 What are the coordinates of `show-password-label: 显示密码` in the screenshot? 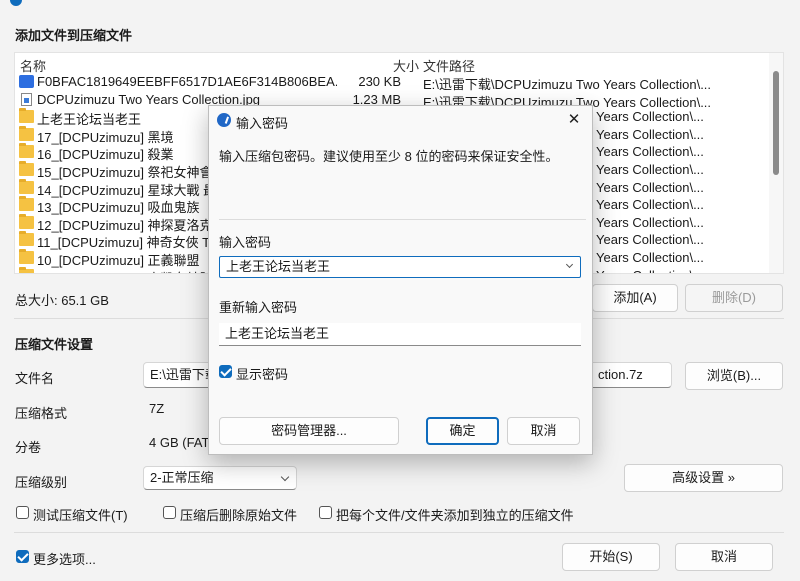 It's located at (262, 374).